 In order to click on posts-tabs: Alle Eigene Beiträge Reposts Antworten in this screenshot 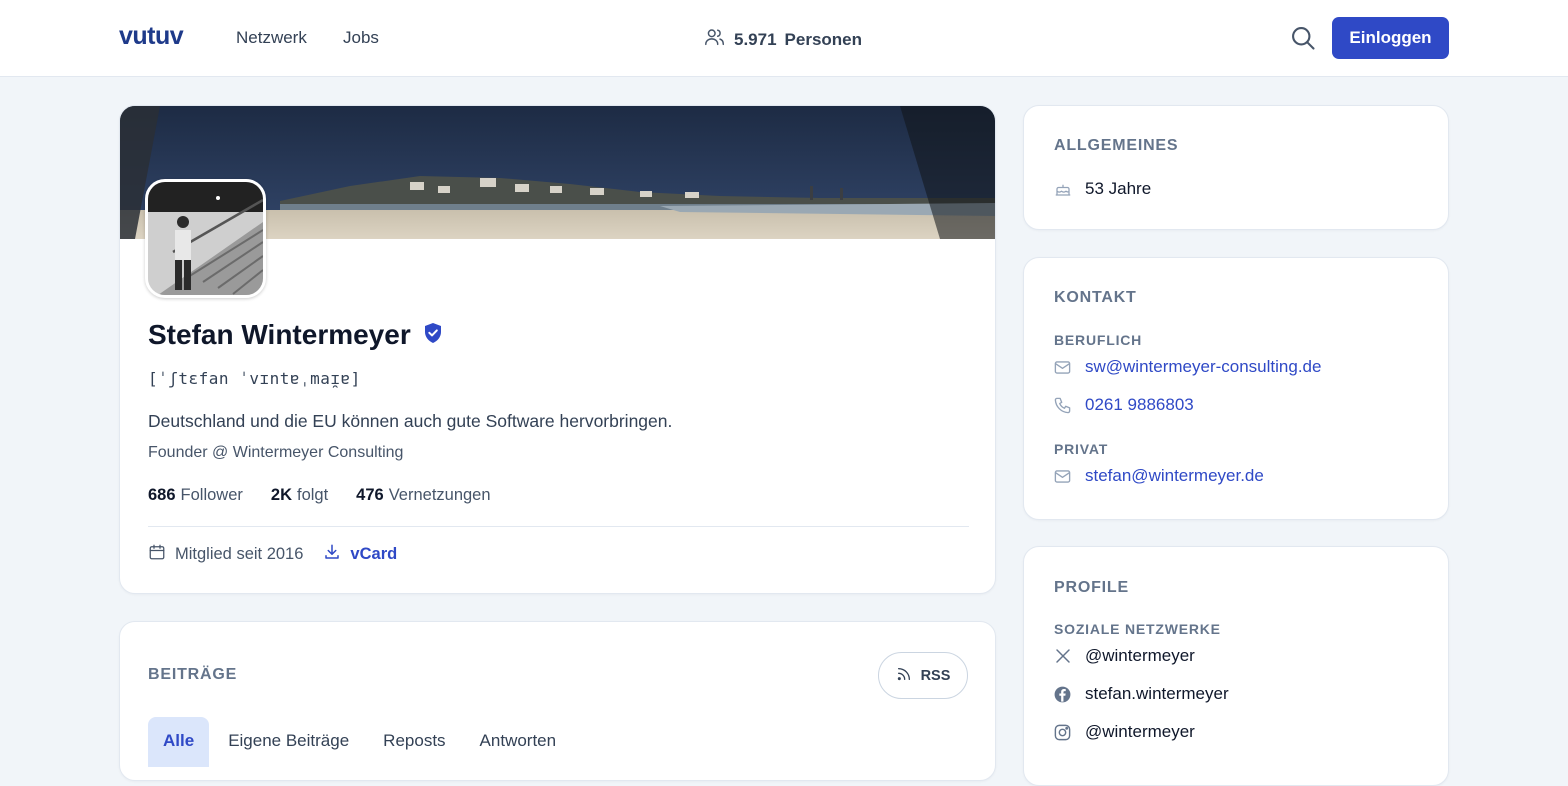, I will do `click(359, 742)`.